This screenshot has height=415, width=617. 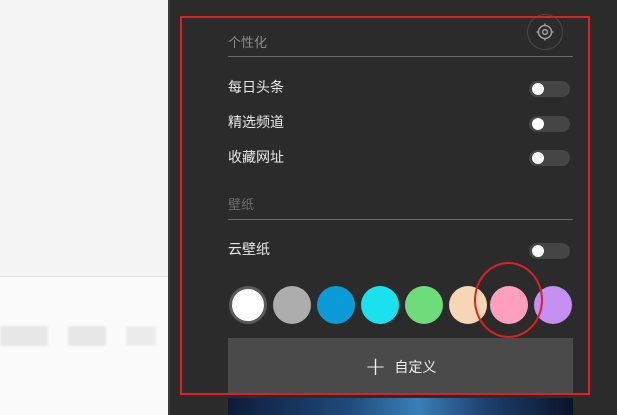 What do you see at coordinates (256, 158) in the screenshot?
I see `favorite-sites-label: 收藏网址` at bounding box center [256, 158].